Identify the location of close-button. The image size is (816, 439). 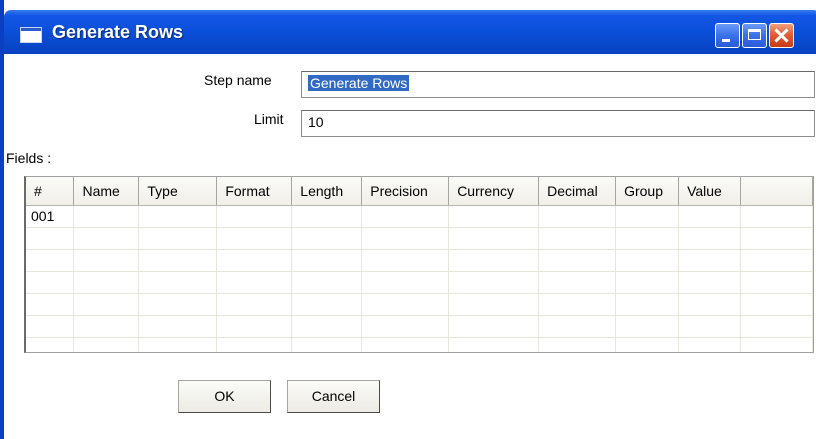
(781, 35).